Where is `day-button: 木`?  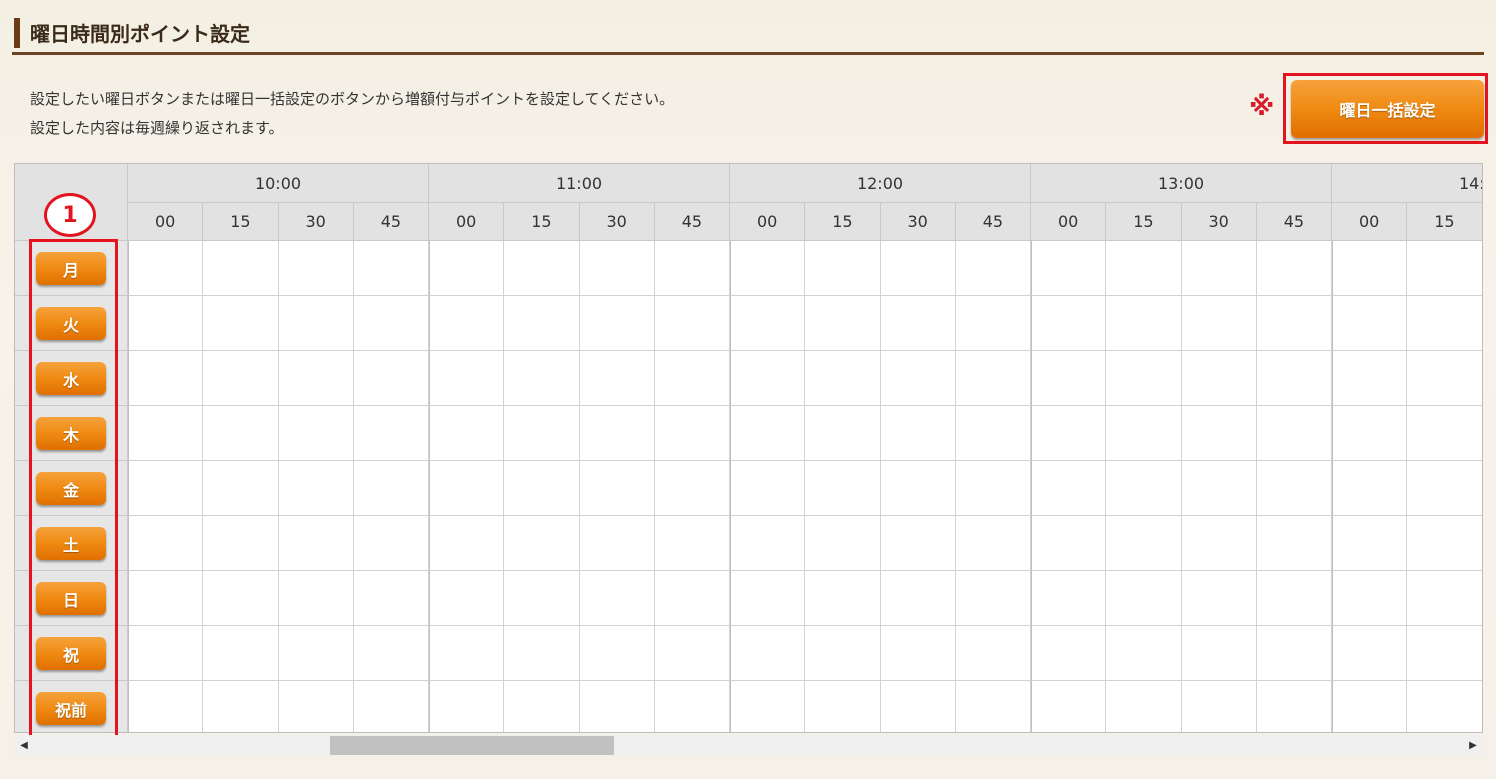
day-button: 木 is located at coordinates (71, 433).